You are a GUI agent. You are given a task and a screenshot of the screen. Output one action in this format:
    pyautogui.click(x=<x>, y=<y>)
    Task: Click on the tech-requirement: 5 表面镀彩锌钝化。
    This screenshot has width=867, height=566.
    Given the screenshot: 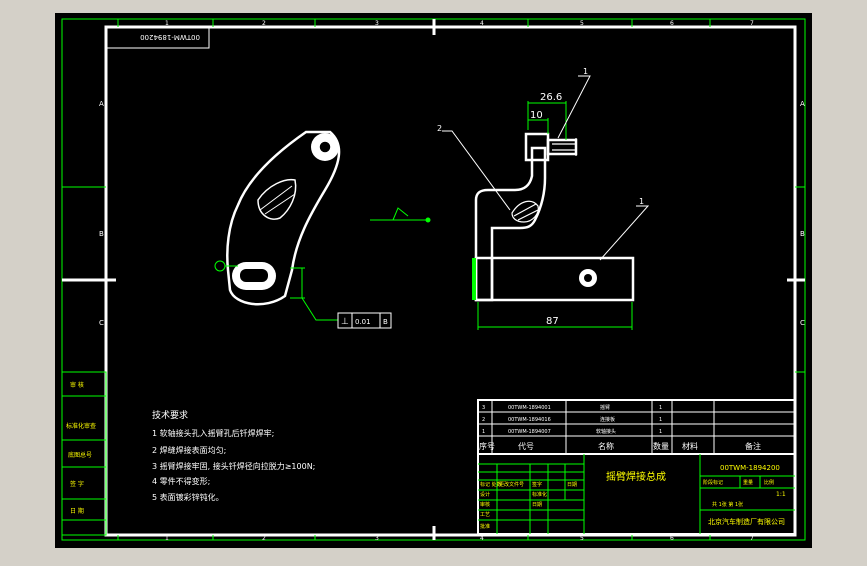 What is the action you would take?
    pyautogui.click(x=188, y=497)
    